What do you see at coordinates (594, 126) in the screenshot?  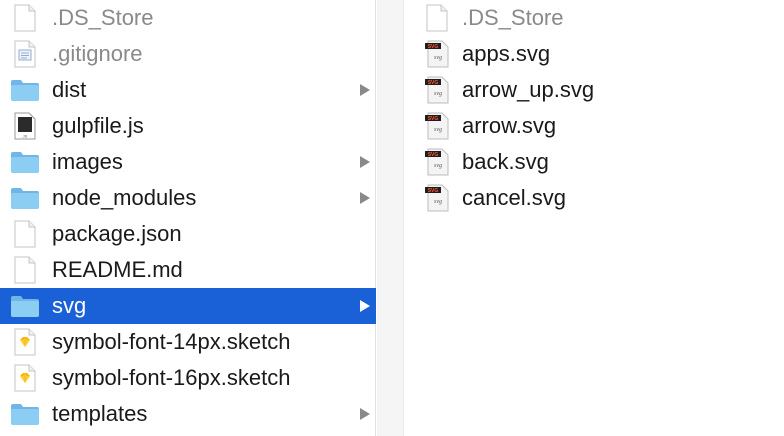 I see `file-row-arrow-svg: SVG svg arrow.svg` at bounding box center [594, 126].